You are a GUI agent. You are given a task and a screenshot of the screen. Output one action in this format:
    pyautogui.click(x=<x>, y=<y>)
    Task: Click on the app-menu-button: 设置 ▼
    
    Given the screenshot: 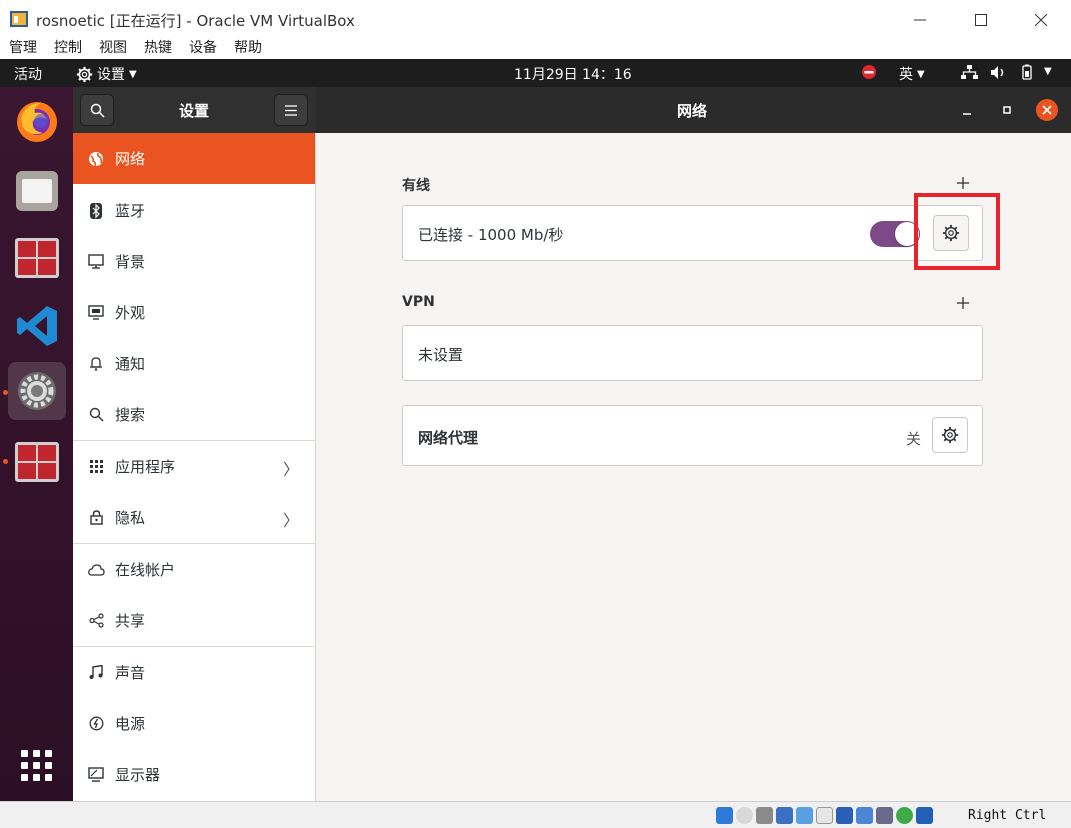 What is the action you would take?
    pyautogui.click(x=106, y=74)
    